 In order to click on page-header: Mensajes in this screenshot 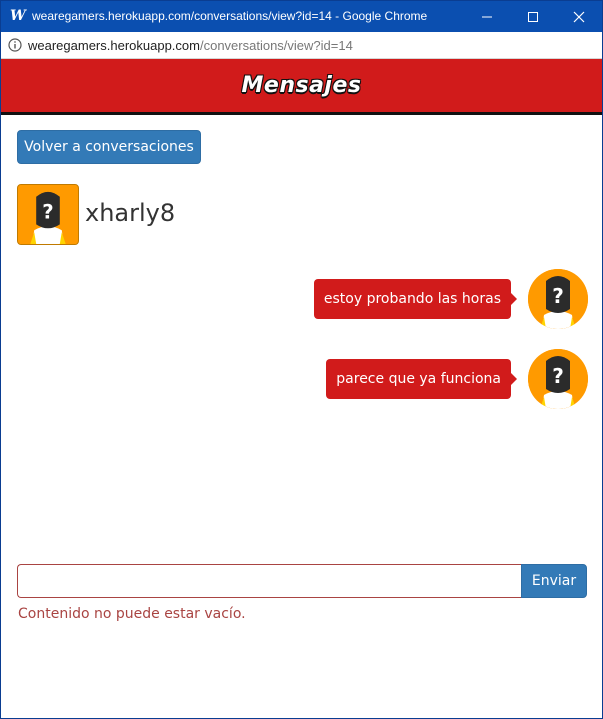, I will do `click(301, 87)`.